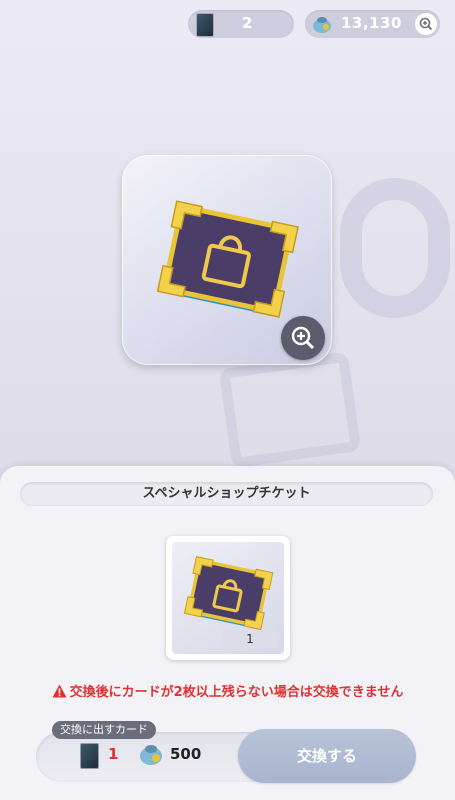 This screenshot has height=800, width=455. I want to click on card-count-pill: 2, so click(241, 24).